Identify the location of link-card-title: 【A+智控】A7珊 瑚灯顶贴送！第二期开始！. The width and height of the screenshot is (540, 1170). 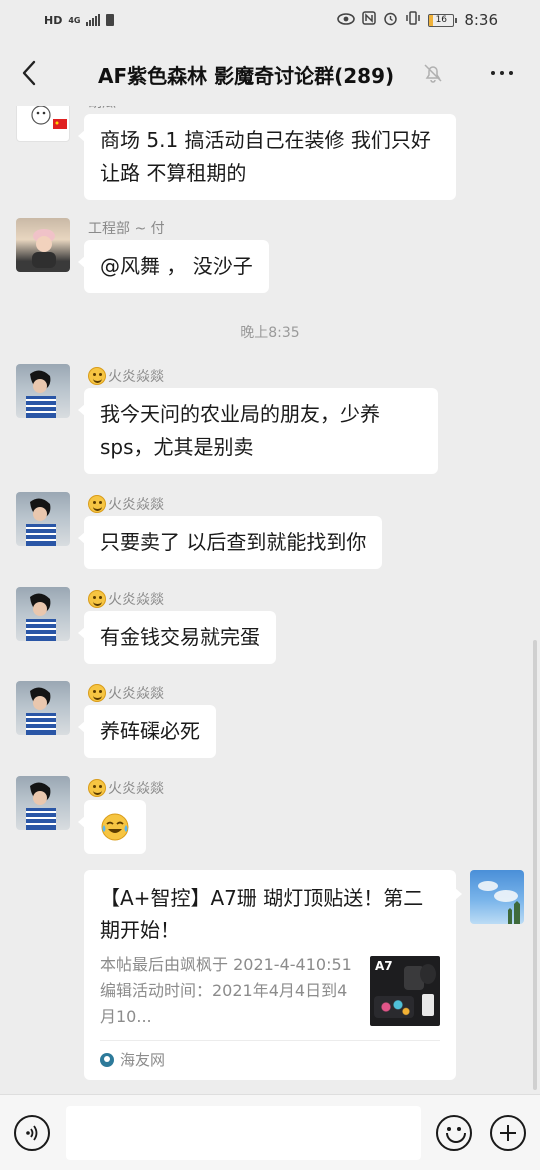
(262, 914).